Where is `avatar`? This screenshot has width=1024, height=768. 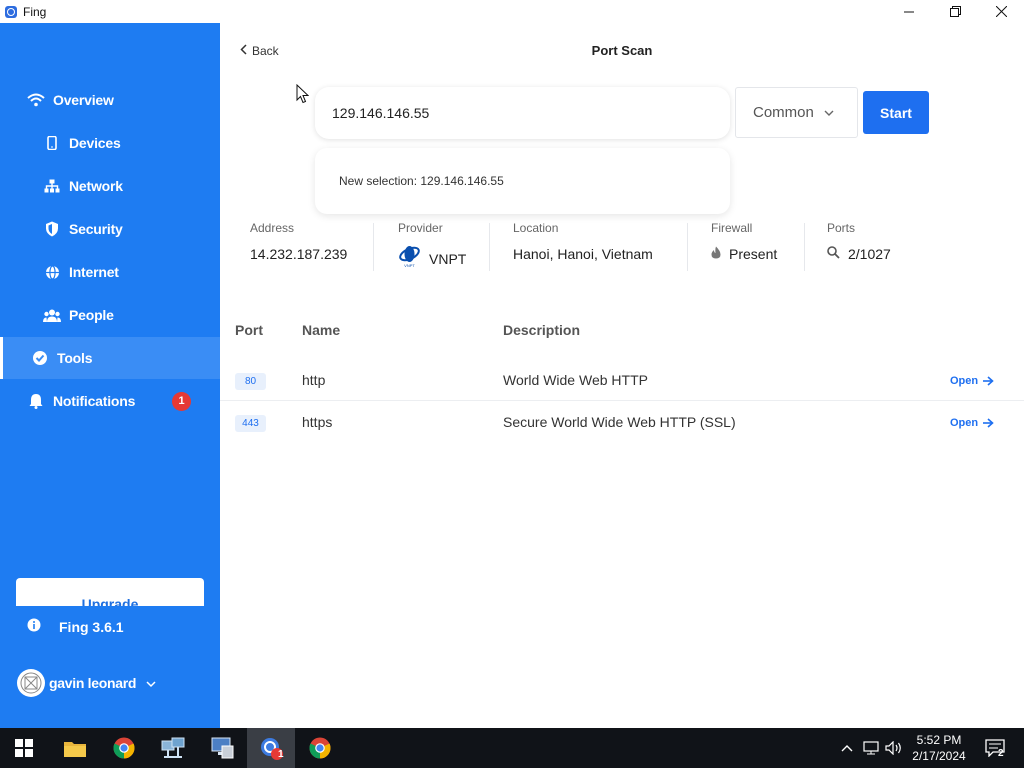
avatar is located at coordinates (31, 683).